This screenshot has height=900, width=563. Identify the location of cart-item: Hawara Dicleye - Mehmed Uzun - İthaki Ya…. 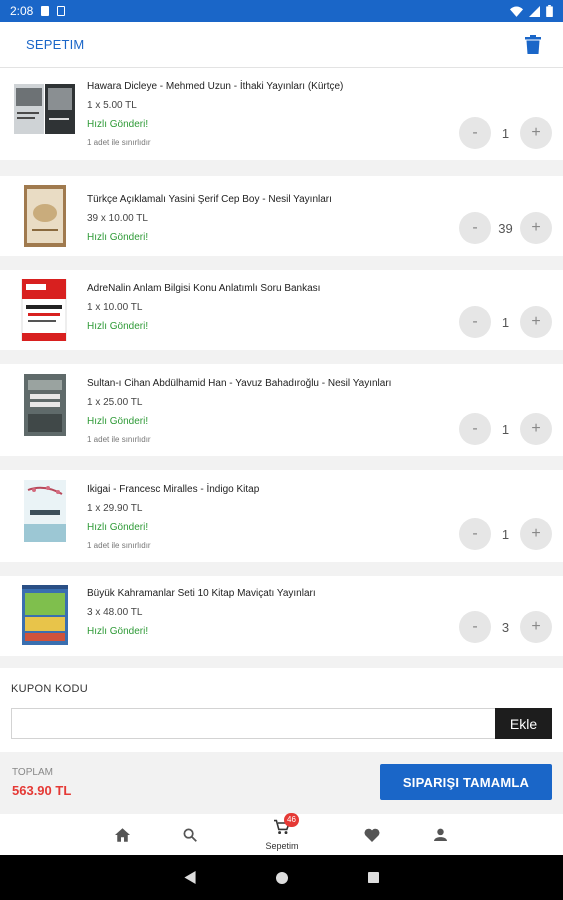
(281, 114).